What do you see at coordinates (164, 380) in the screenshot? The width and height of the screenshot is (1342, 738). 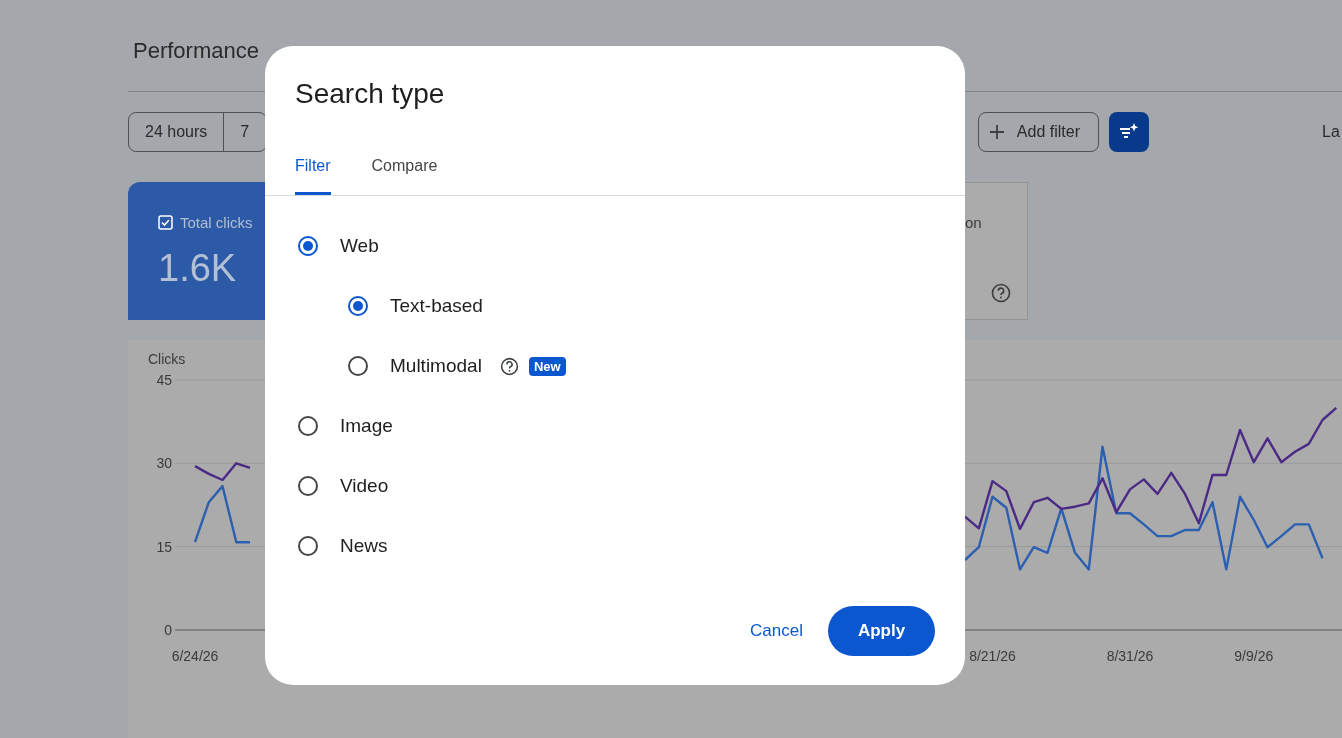 I see `y-tick-label: 45` at bounding box center [164, 380].